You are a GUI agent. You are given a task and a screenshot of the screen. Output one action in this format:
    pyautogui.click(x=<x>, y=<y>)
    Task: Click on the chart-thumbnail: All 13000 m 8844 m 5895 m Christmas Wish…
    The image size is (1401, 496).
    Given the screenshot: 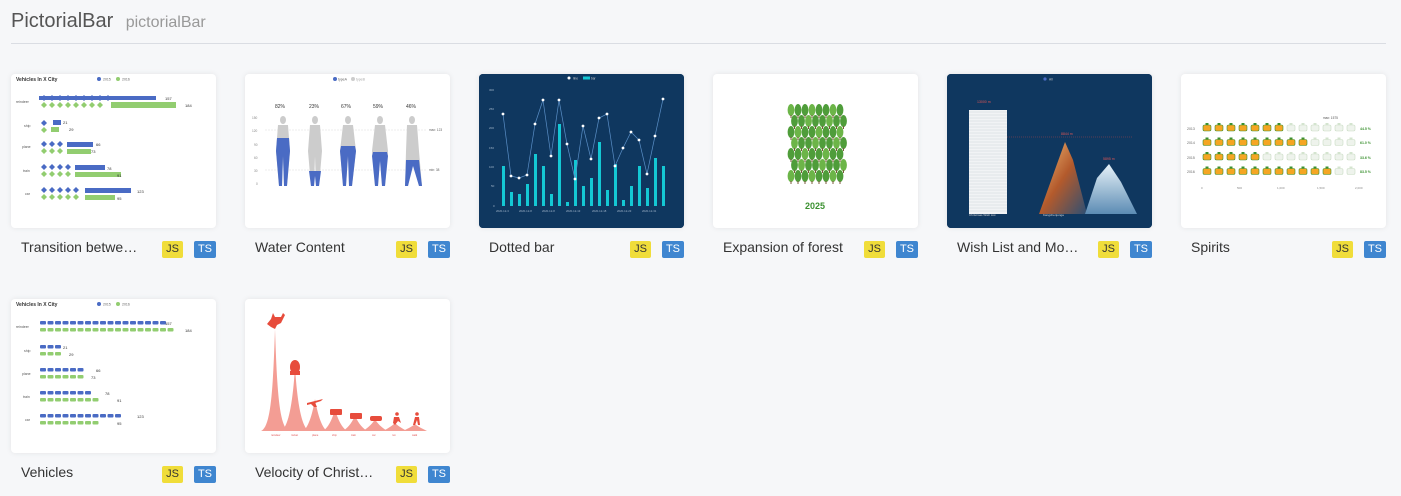 What is the action you would take?
    pyautogui.click(x=1049, y=151)
    